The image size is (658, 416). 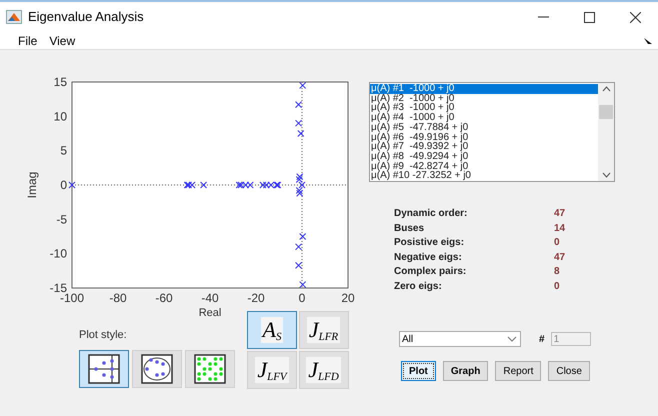 What do you see at coordinates (484, 167) in the screenshot?
I see `list-item: μ(A) #9 -42.8274 + j0` at bounding box center [484, 167].